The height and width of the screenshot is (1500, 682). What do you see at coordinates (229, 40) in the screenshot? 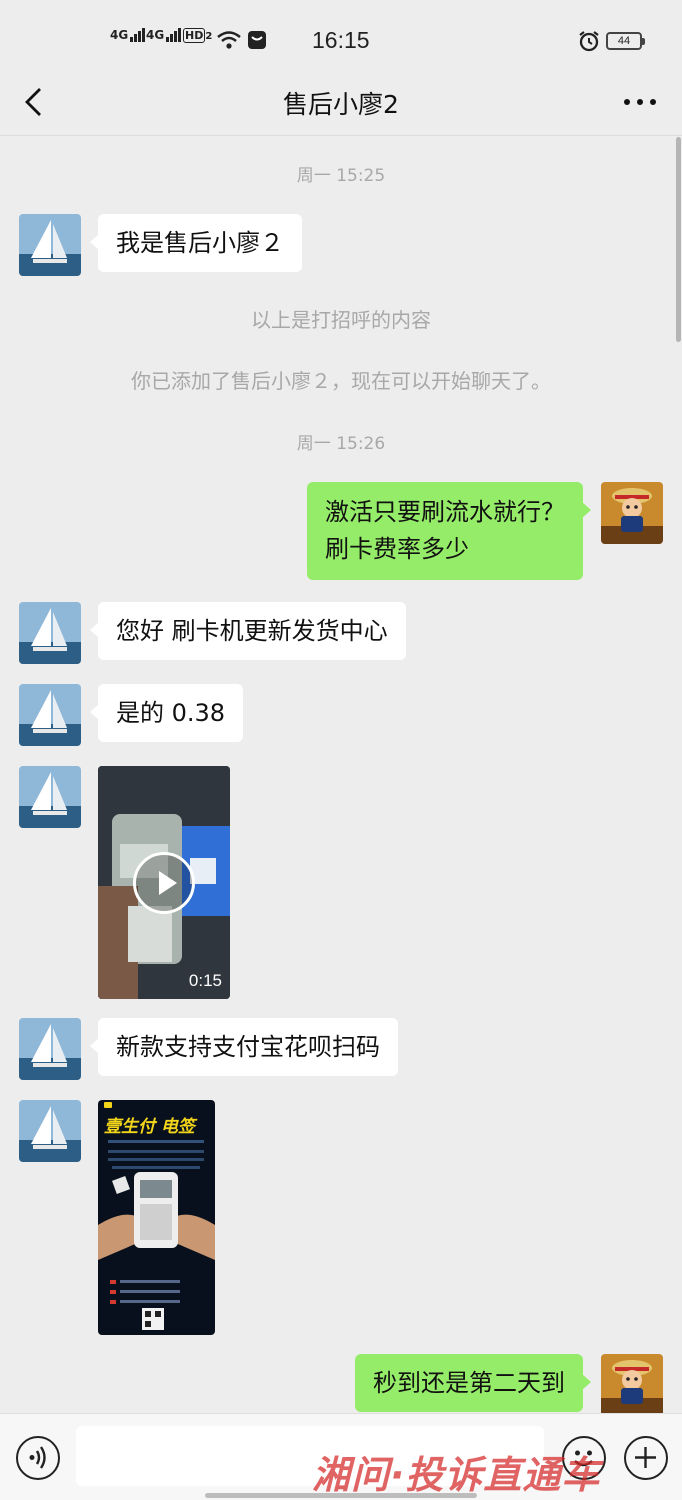
I see `wifi-icon` at bounding box center [229, 40].